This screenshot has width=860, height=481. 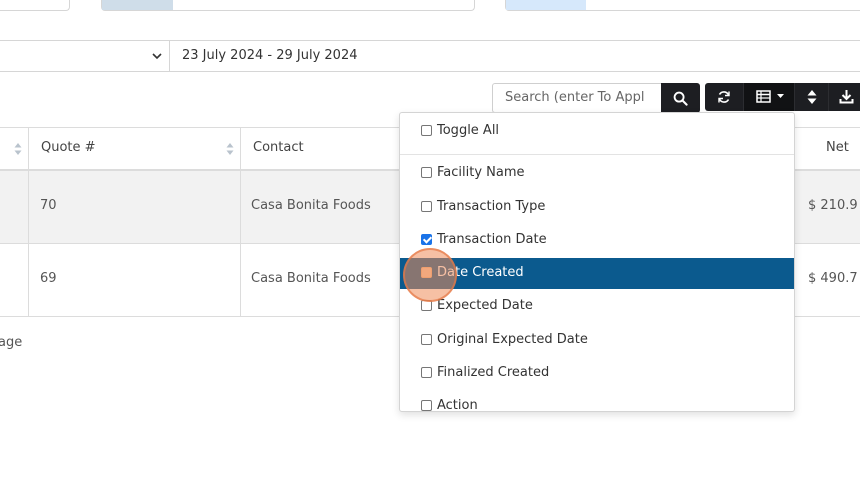 I want to click on column-header-net: Net, so click(x=837, y=150).